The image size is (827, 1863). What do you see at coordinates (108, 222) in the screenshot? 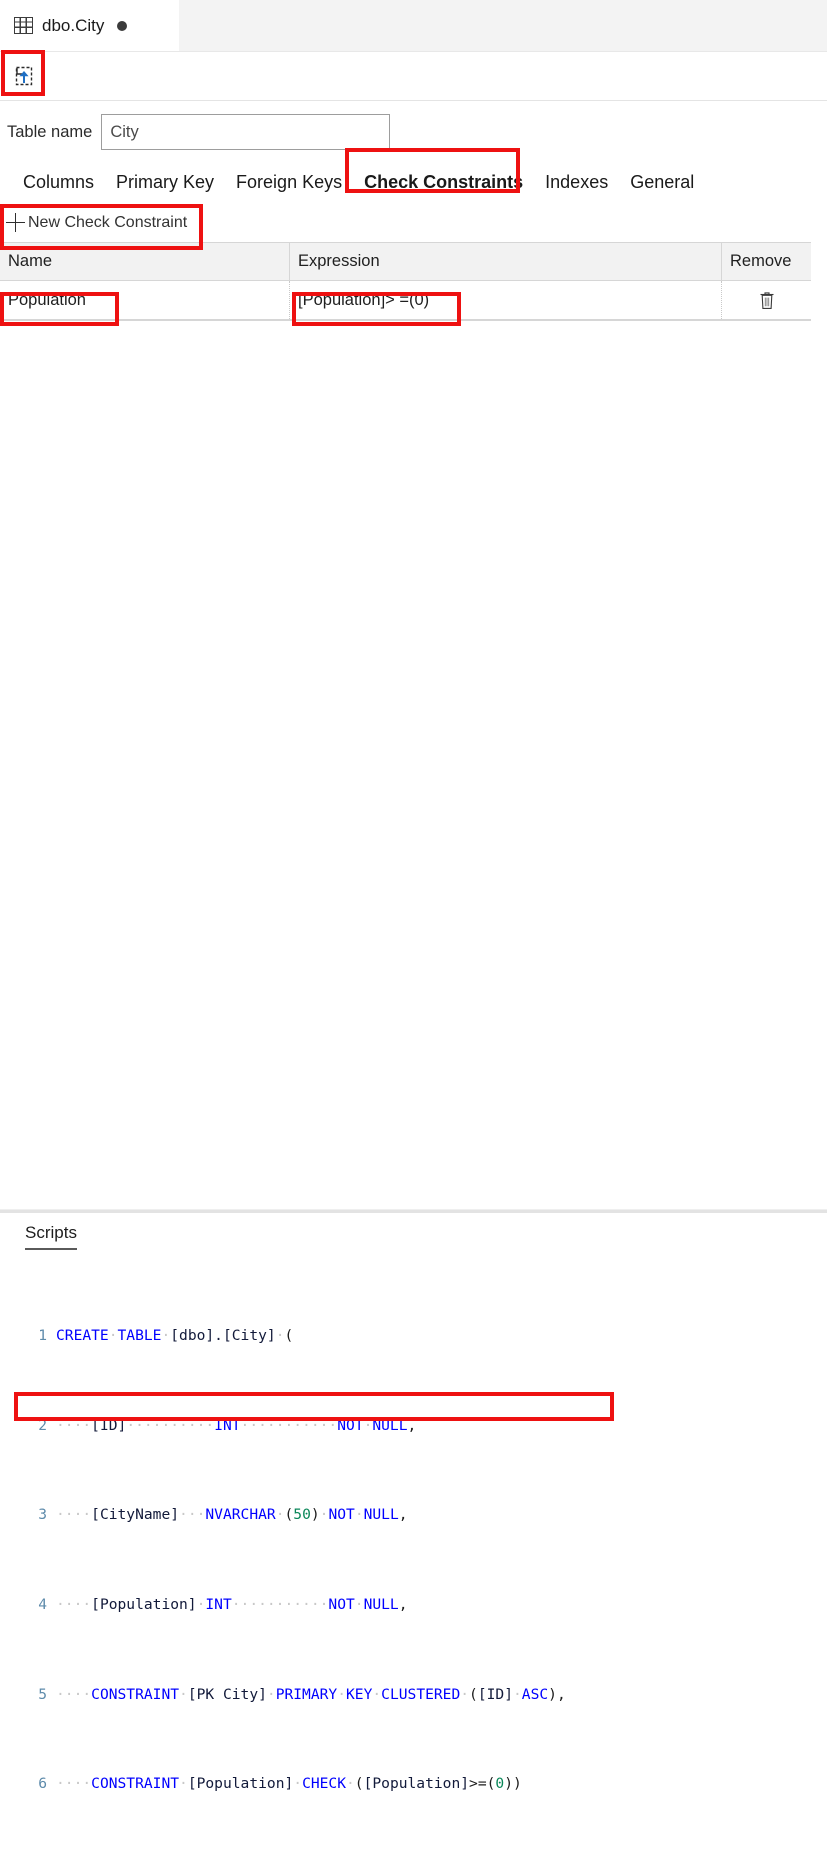
I see `new-check-constraint-label: New Check Constraint` at bounding box center [108, 222].